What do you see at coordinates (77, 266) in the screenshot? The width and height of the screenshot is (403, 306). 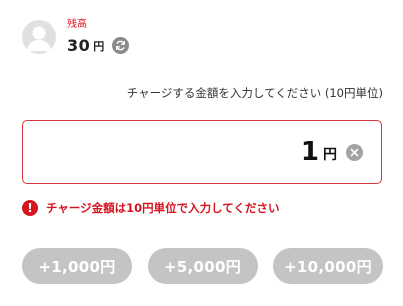 I see `add-1000-button: +1,000円` at bounding box center [77, 266].